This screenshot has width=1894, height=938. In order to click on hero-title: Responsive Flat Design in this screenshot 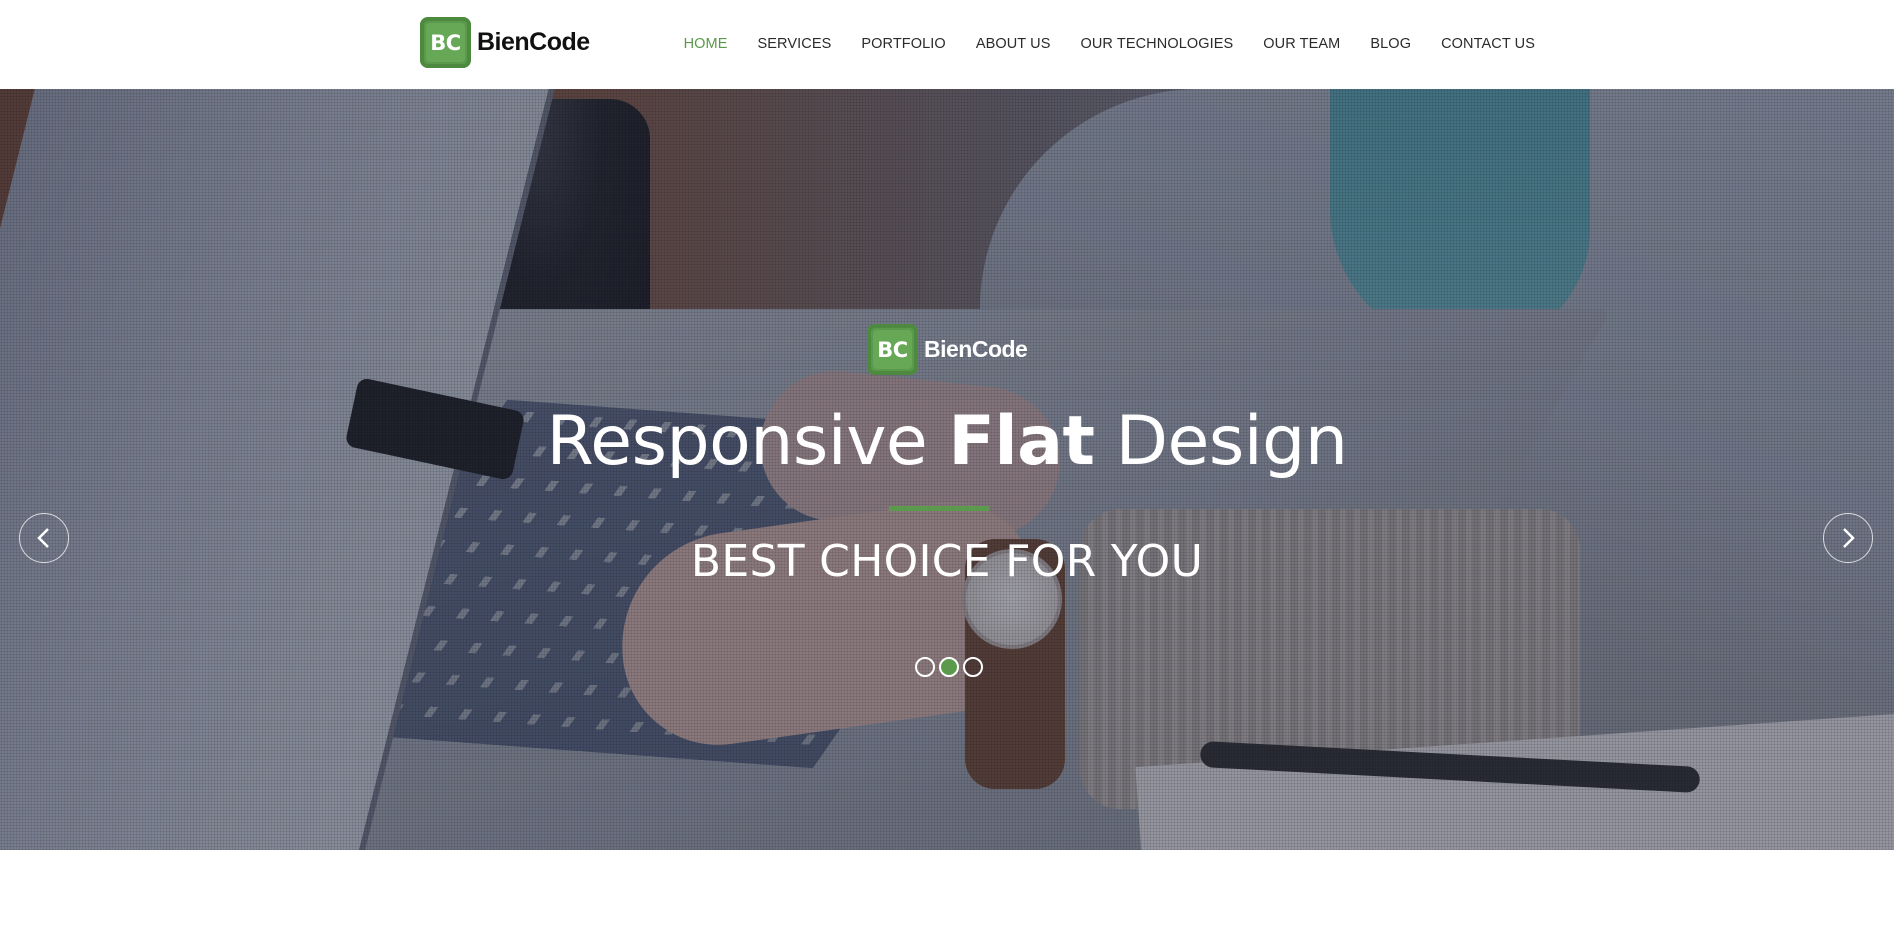, I will do `click(947, 442)`.